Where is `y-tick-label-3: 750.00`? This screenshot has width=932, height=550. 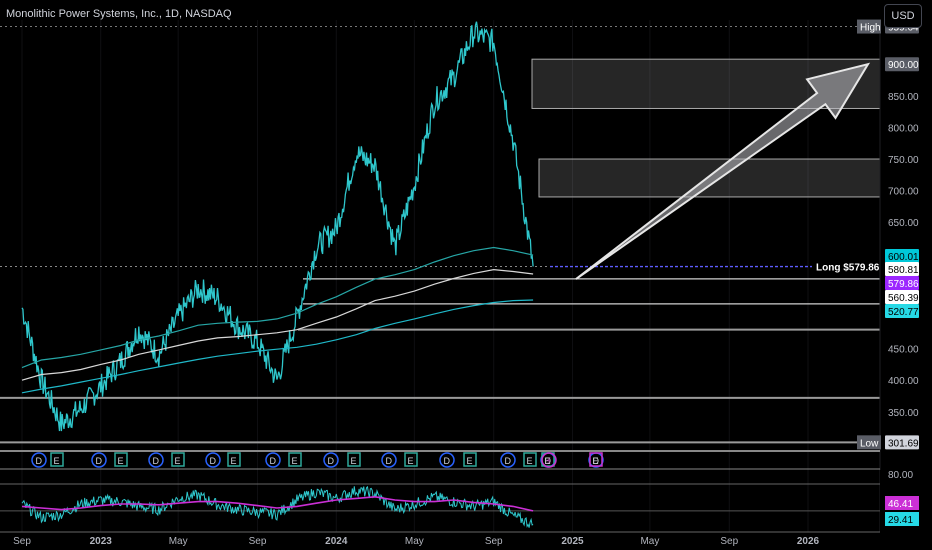
y-tick-label-3: 750.00 is located at coordinates (903, 160).